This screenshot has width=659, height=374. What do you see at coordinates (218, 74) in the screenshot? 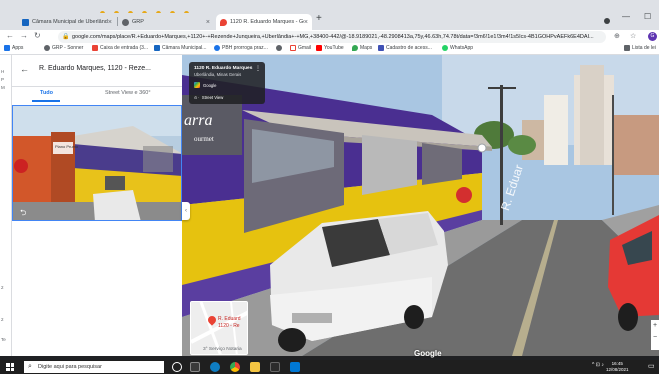
I see `card-subtitle: Uberlândia, Minas Gerais` at bounding box center [218, 74].